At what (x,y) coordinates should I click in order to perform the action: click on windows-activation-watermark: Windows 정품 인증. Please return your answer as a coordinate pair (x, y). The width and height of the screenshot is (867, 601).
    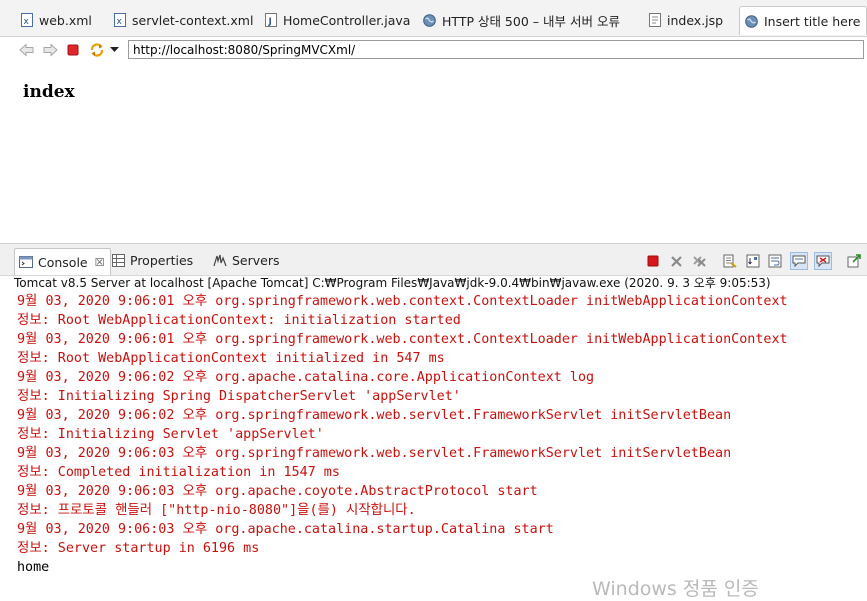
    Looking at the image, I should click on (675, 589).